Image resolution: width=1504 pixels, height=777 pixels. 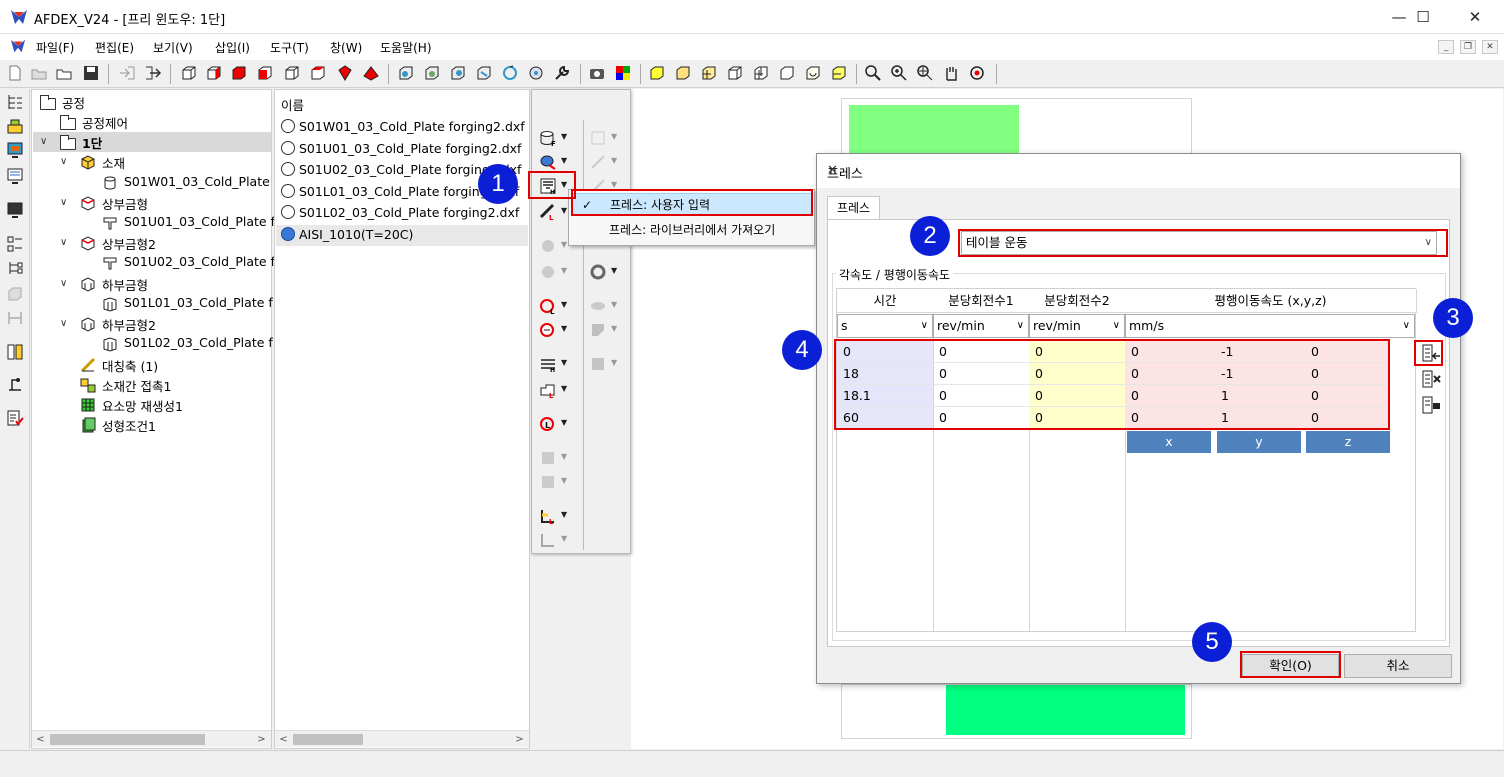 I want to click on model-view-1-icon, so click(x=406, y=73).